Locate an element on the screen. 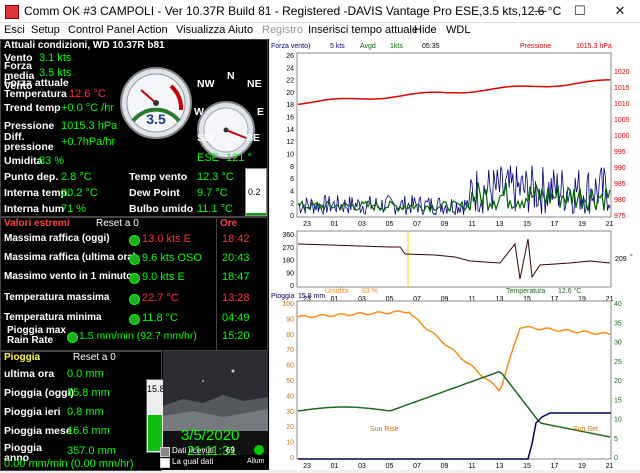 The height and width of the screenshot is (473, 640). minimize-button: — is located at coordinates (540, 11).